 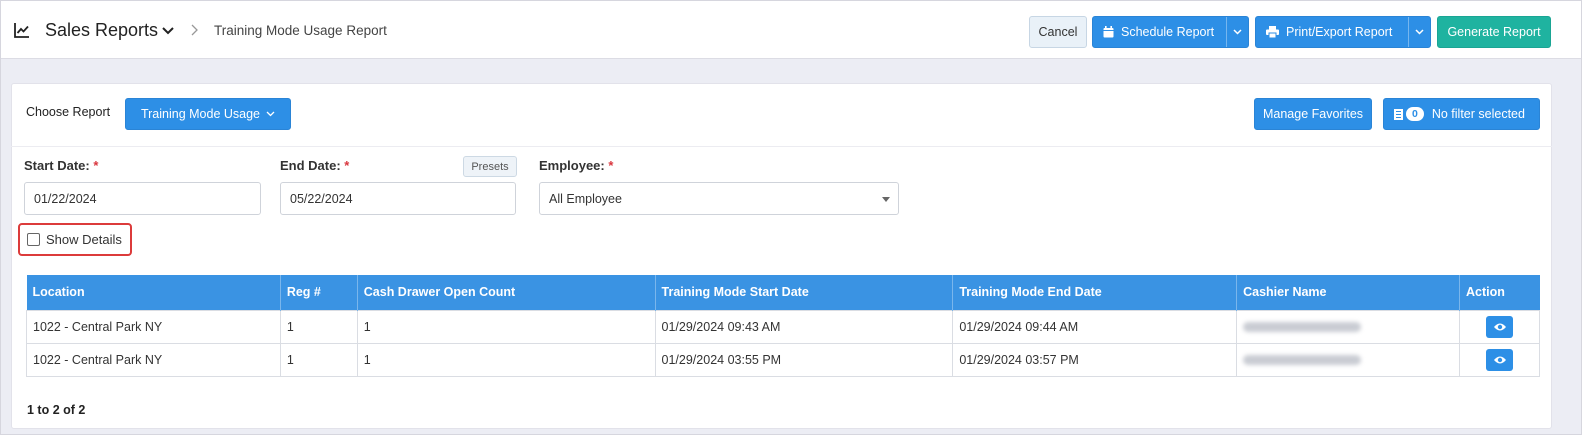 What do you see at coordinates (1398, 114) in the screenshot?
I see `filter-list-icon` at bounding box center [1398, 114].